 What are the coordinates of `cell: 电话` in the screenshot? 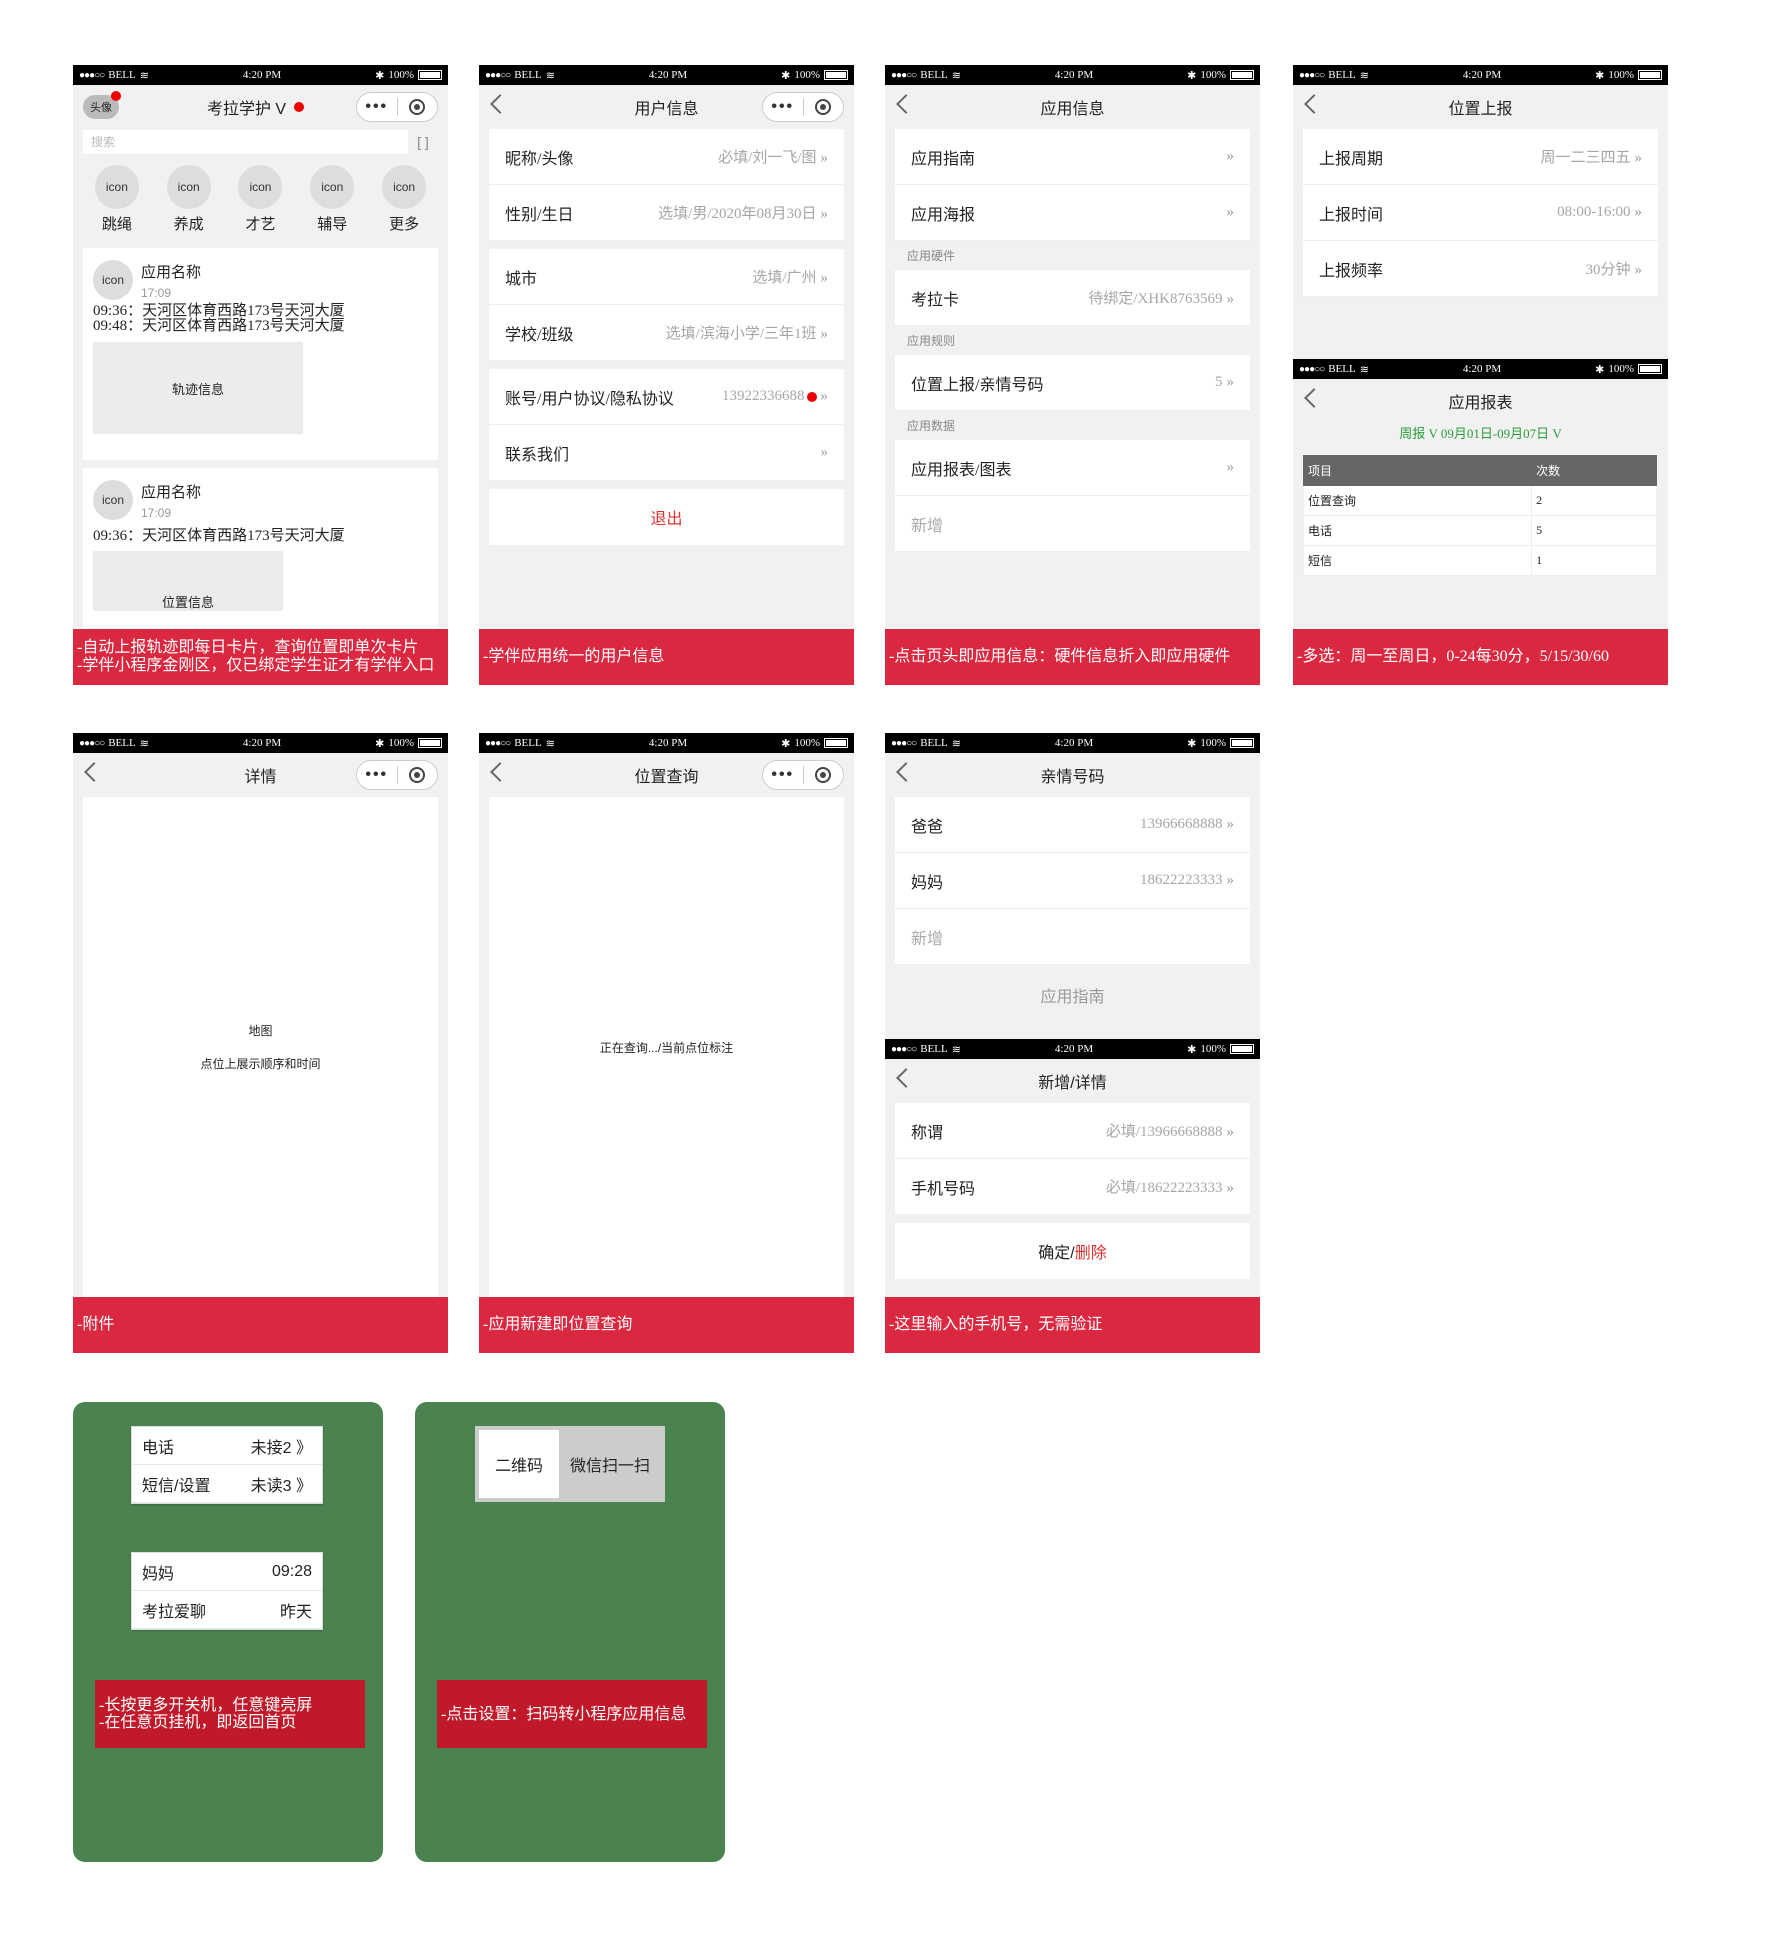 It's located at (1417, 530).